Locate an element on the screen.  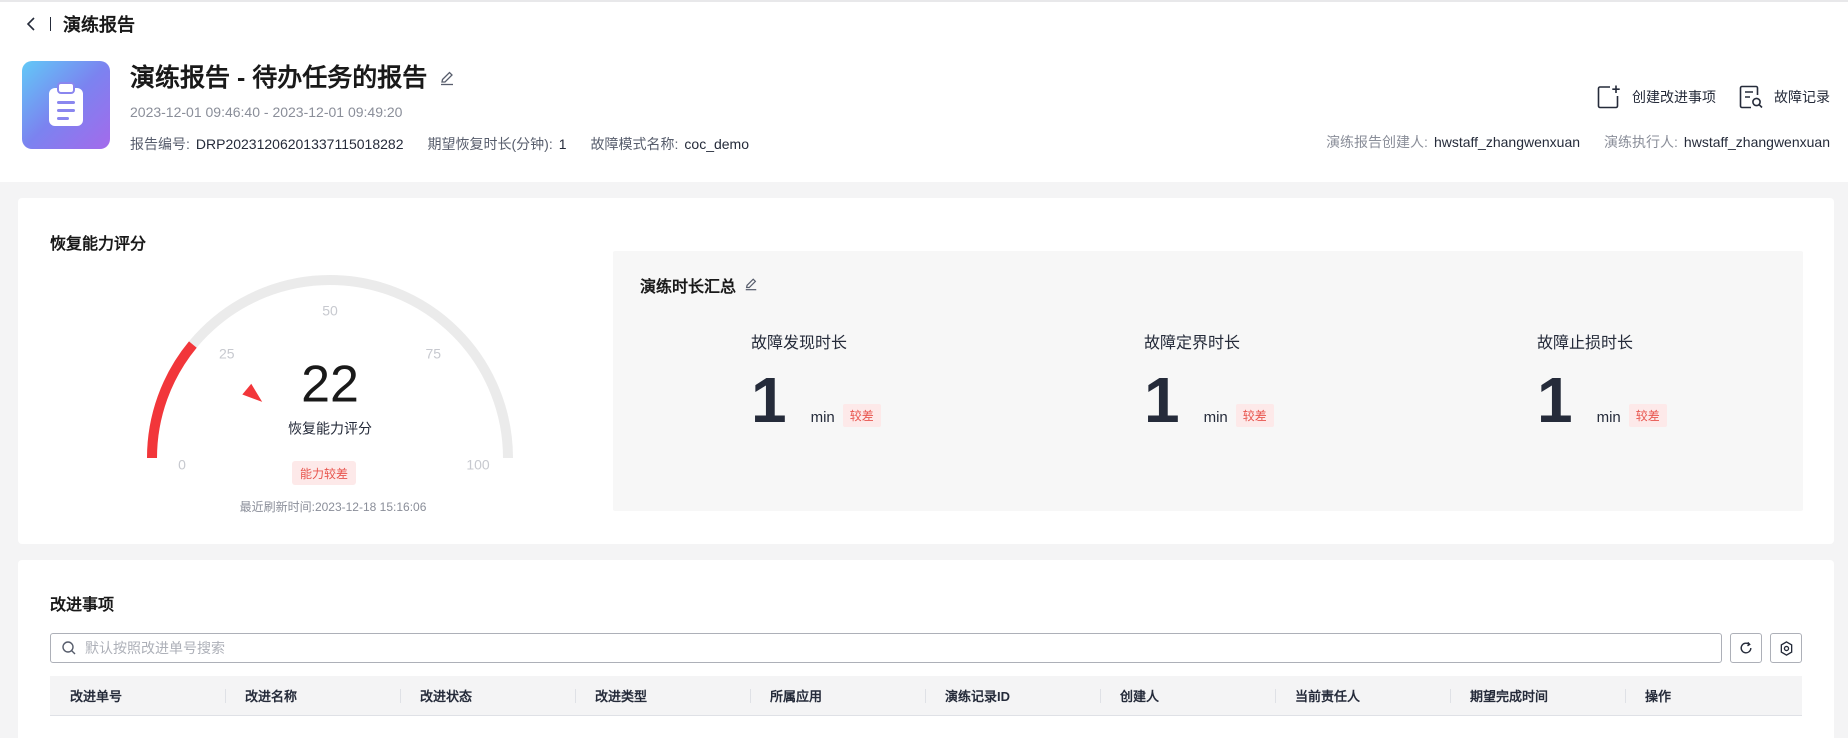
column-header: 改进状态 is located at coordinates (487, 696).